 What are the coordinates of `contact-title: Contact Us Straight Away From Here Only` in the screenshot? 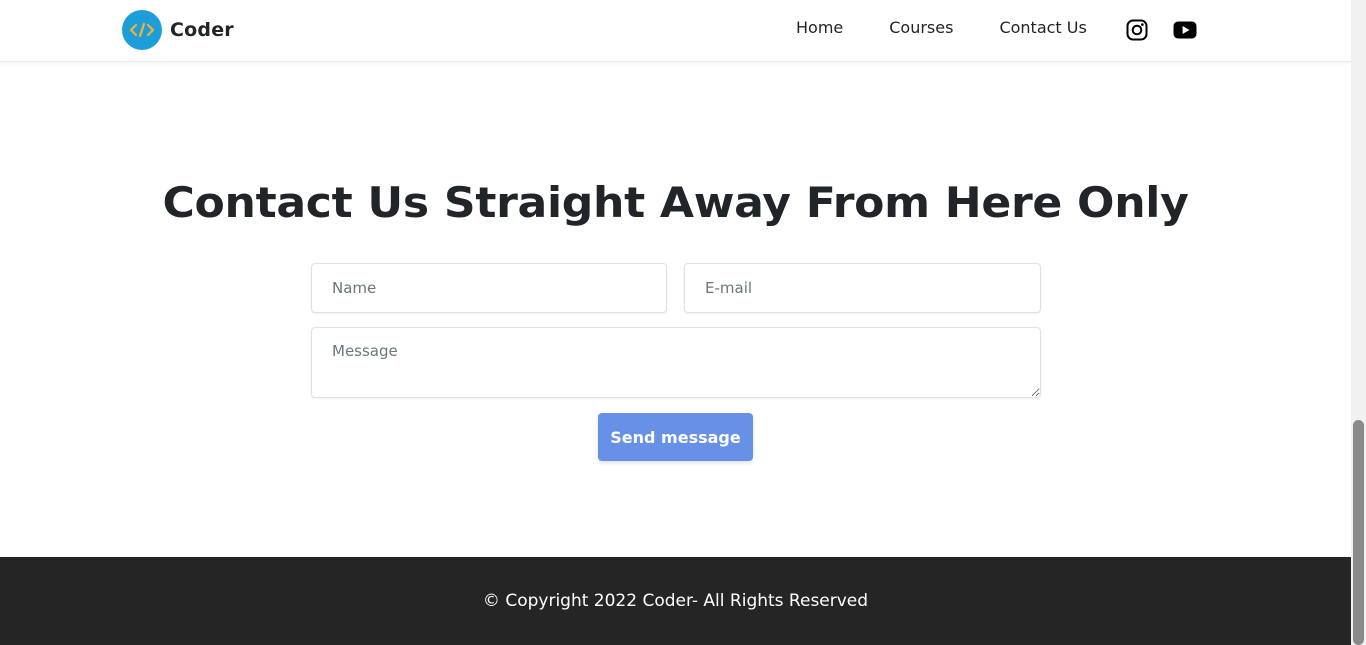 It's located at (675, 202).